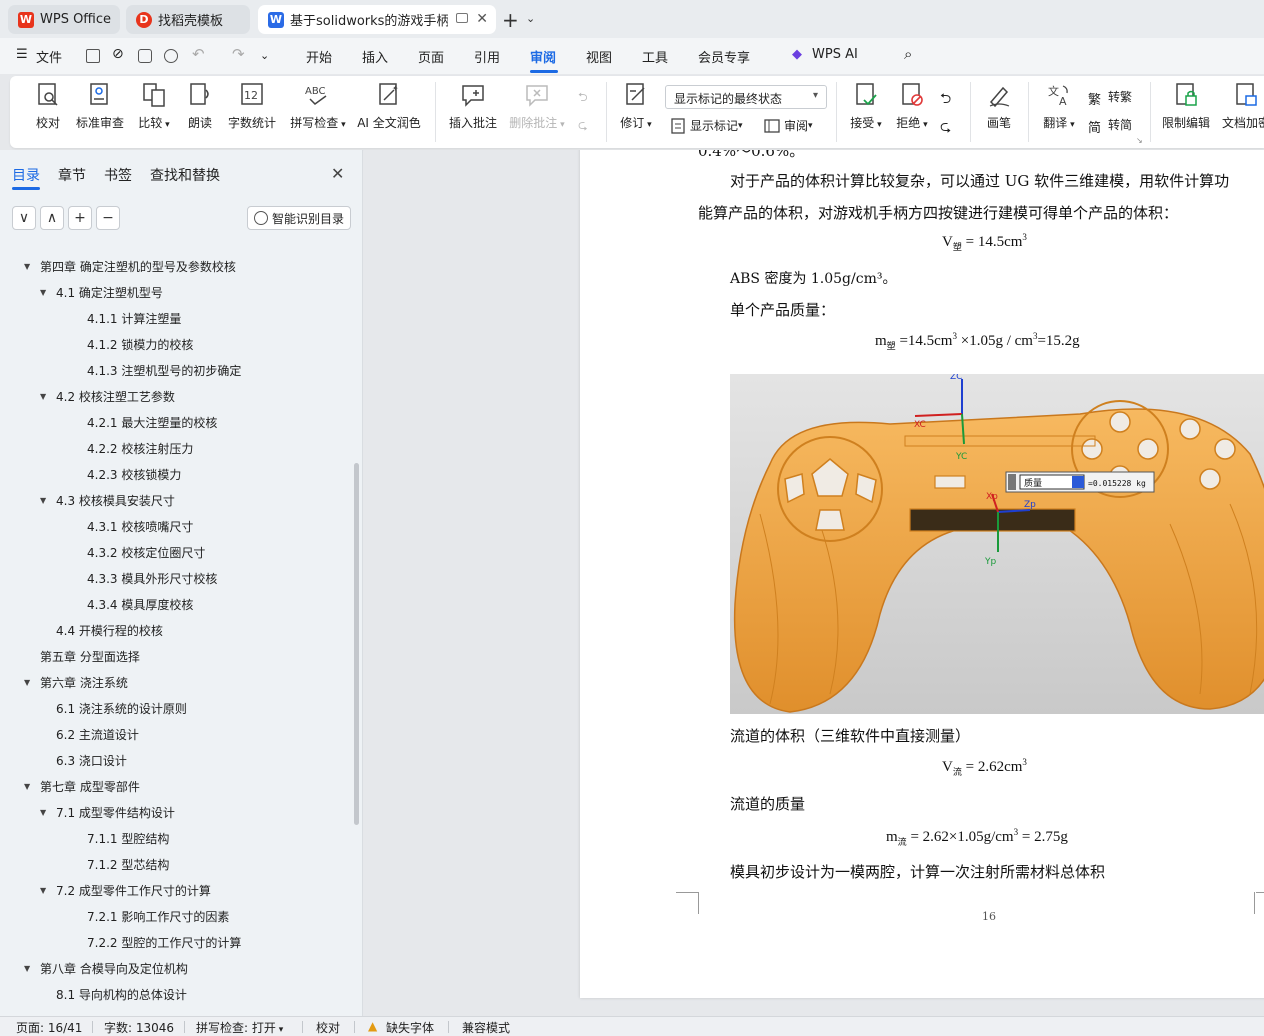 This screenshot has height=1036, width=1264. I want to click on toc-item: 6.1 浇注系统的设计原则, so click(121, 708).